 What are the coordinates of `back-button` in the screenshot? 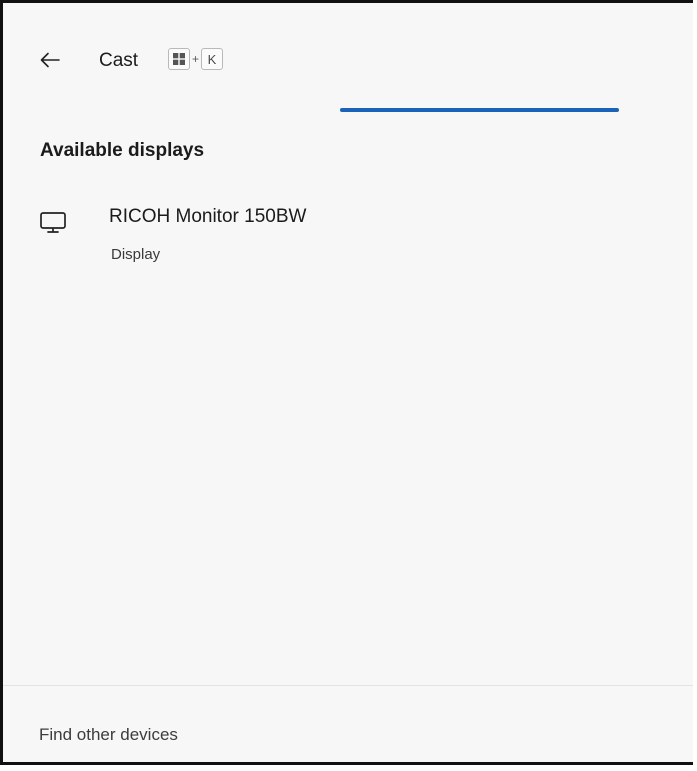 It's located at (50, 60).